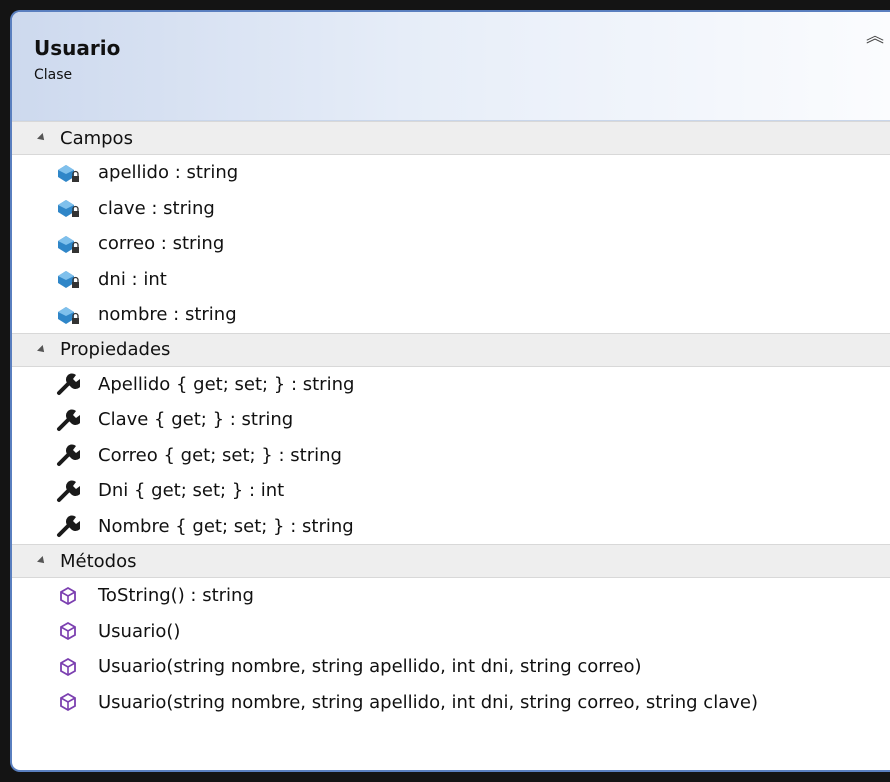 This screenshot has height=782, width=890. What do you see at coordinates (451, 315) in the screenshot?
I see `field-row: nombre : string` at bounding box center [451, 315].